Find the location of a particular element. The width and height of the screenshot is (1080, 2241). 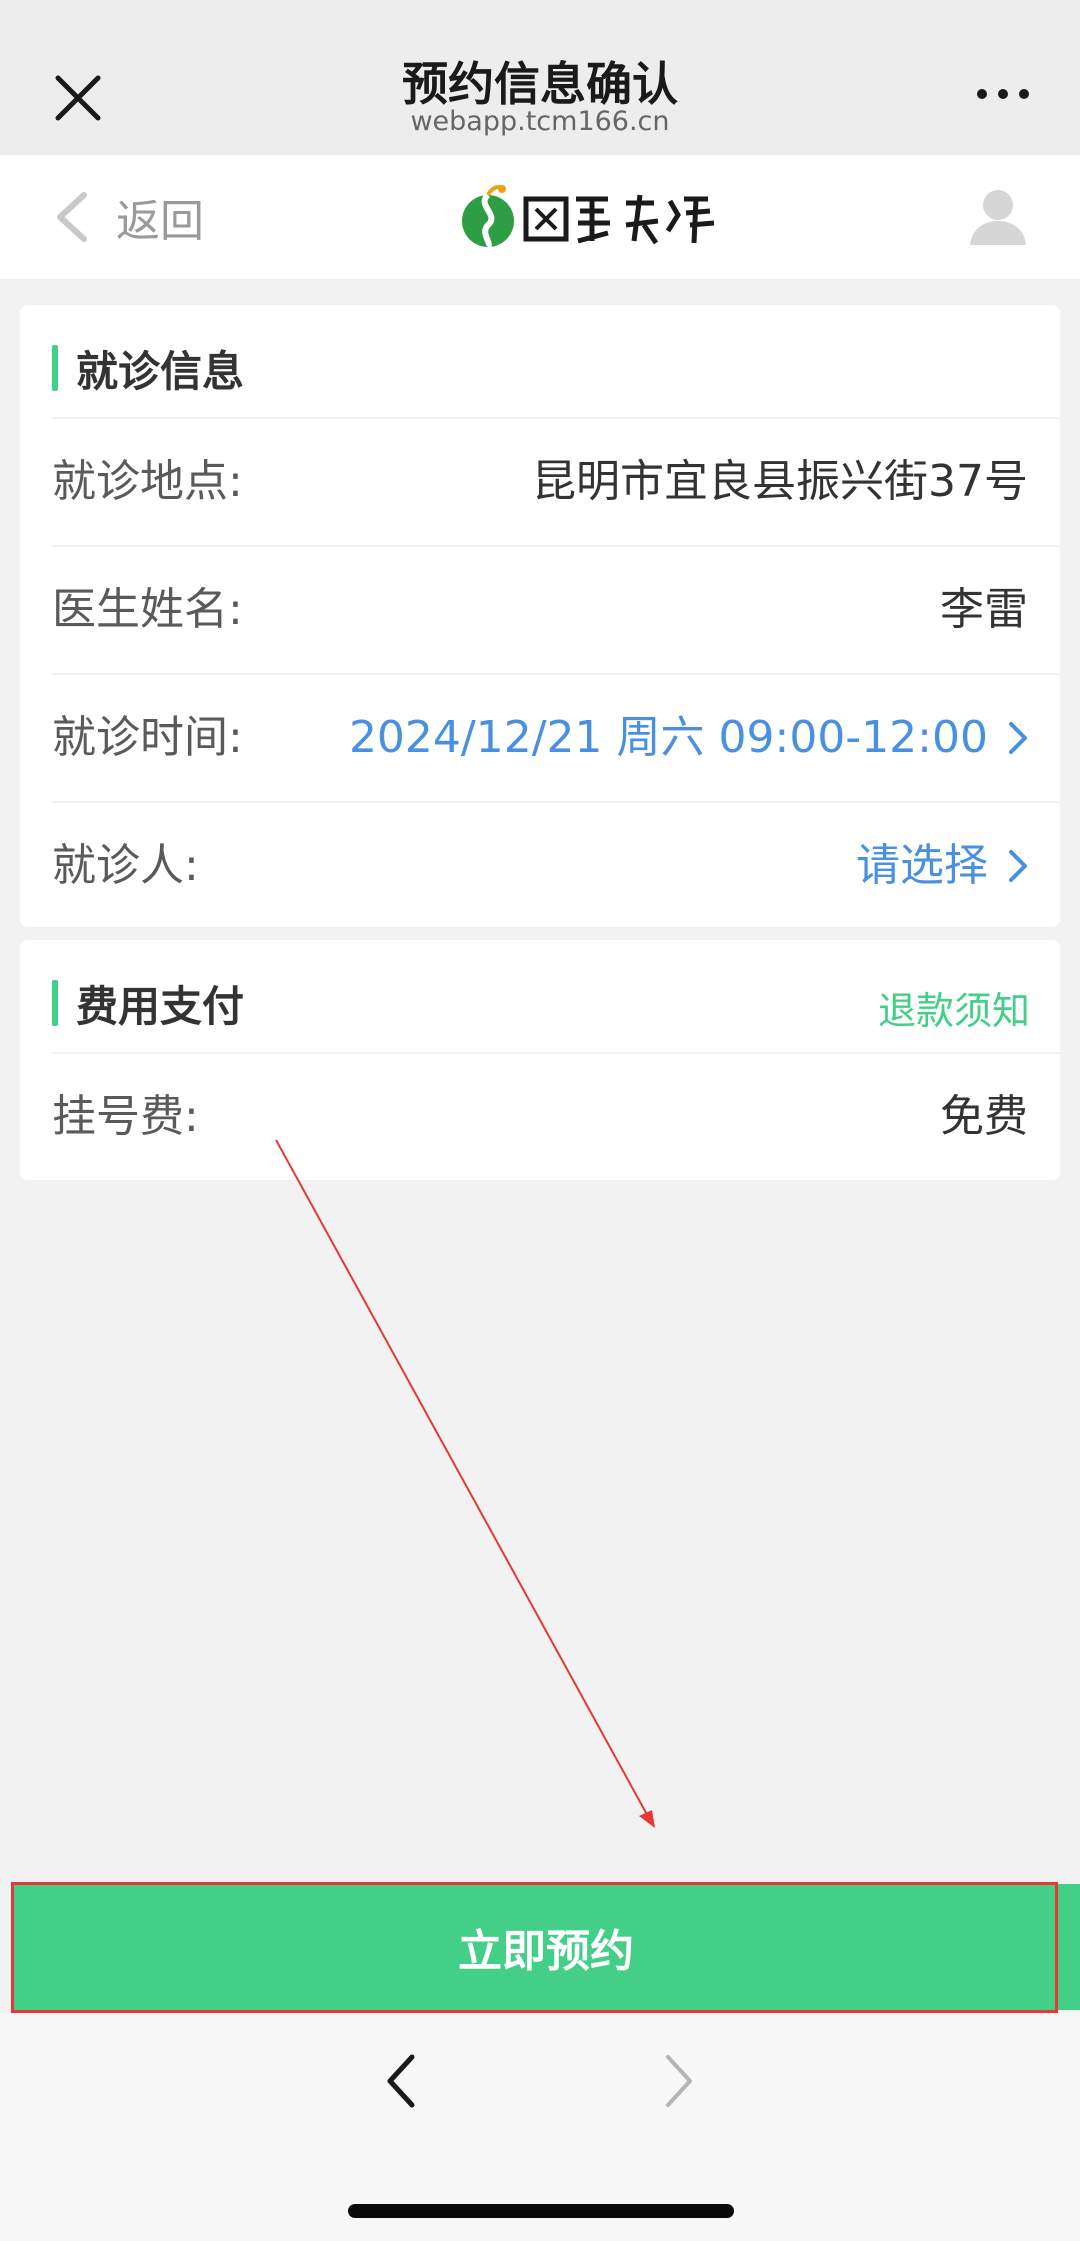

doctor-name-value: 李雷 is located at coordinates (984, 610).